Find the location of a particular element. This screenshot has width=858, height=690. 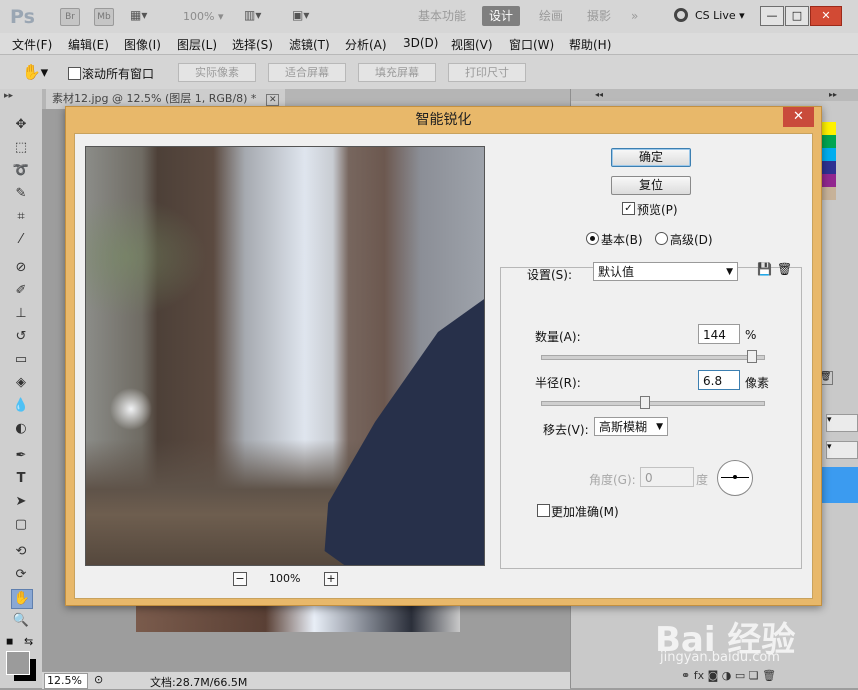

menu-help: 帮助(H) is located at coordinates (590, 44).